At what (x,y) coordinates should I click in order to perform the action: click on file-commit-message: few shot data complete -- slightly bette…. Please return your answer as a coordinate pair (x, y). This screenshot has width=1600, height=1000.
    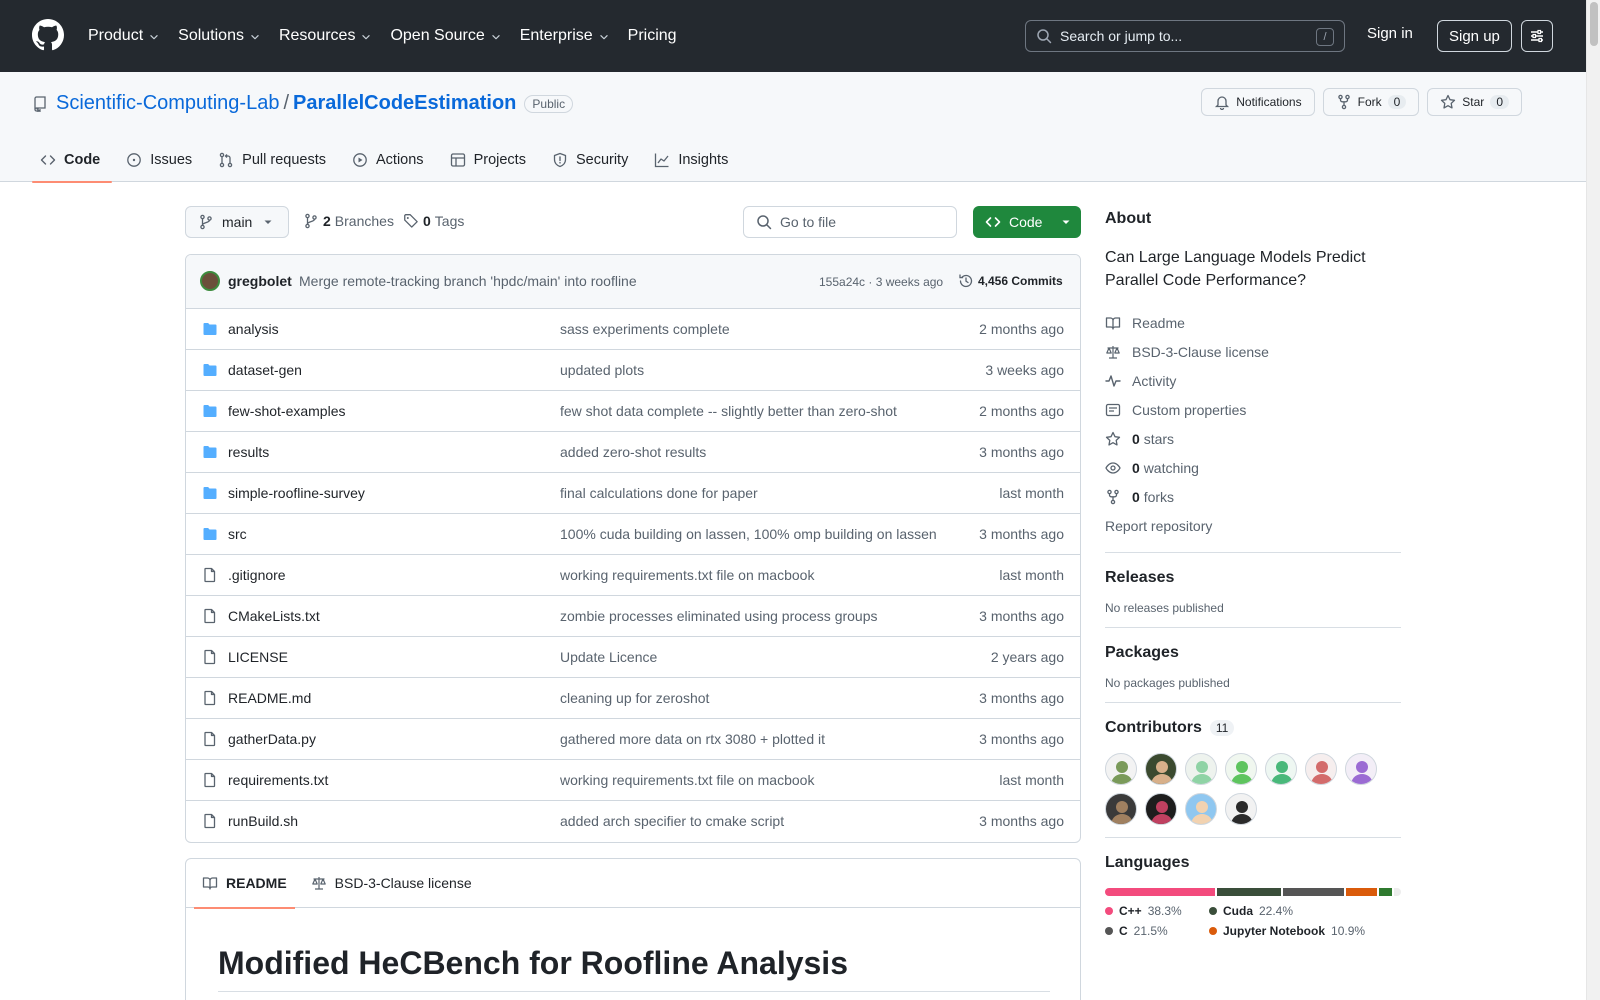
    Looking at the image, I should click on (728, 411).